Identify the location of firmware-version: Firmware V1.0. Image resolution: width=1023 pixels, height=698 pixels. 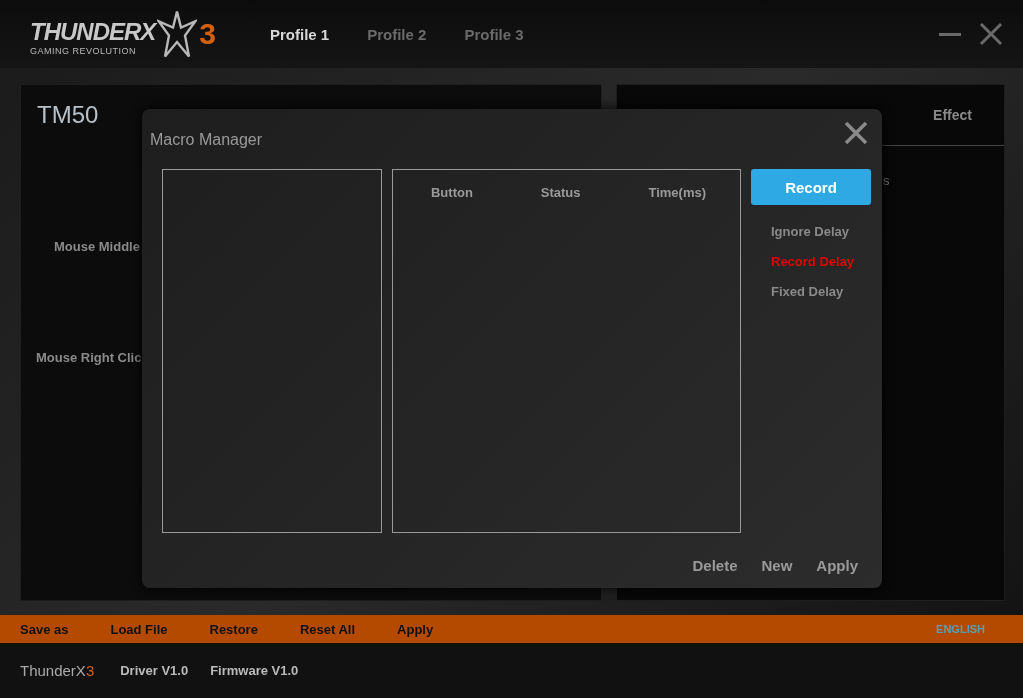
(254, 670).